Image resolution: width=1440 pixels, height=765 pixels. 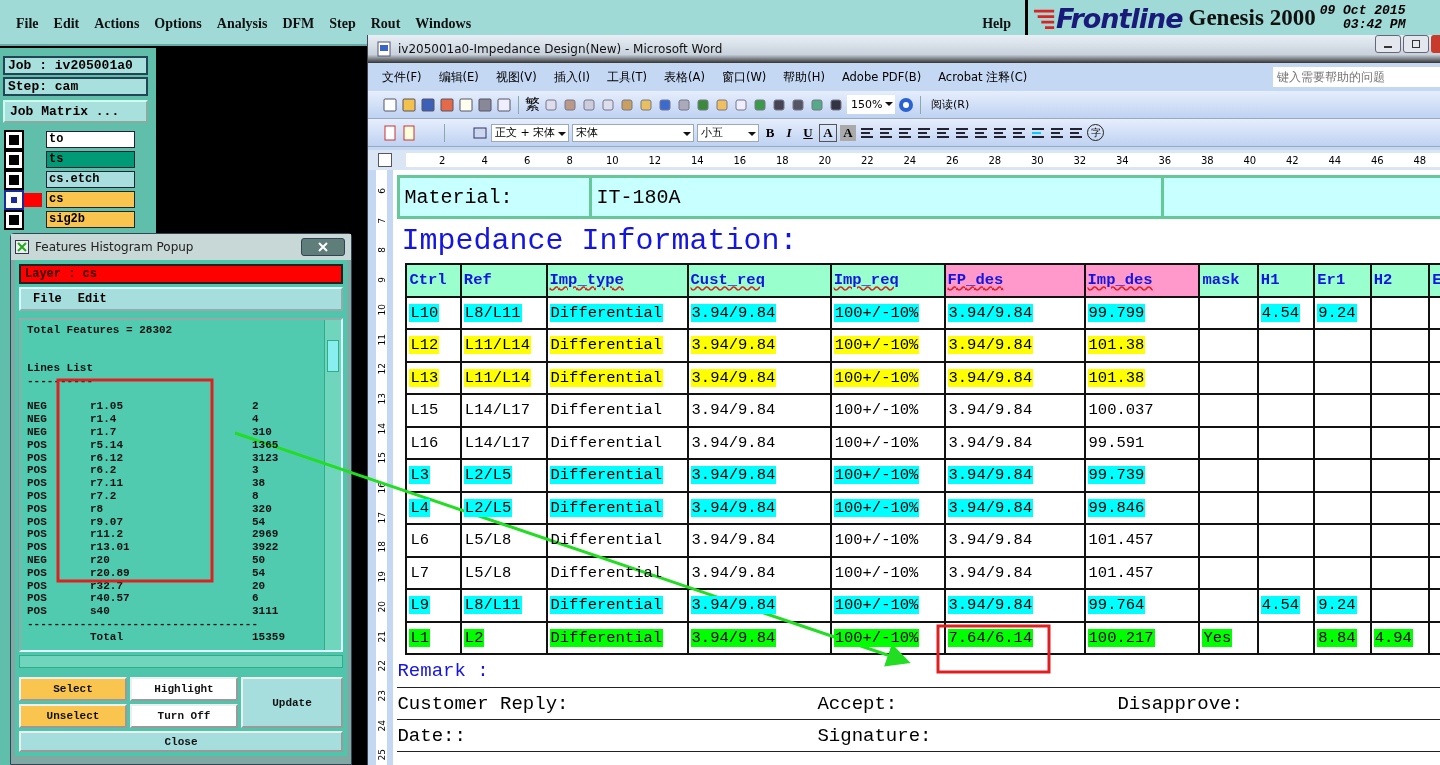 What do you see at coordinates (100, 330) in the screenshot?
I see `total-text: Total Features = 28302` at bounding box center [100, 330].